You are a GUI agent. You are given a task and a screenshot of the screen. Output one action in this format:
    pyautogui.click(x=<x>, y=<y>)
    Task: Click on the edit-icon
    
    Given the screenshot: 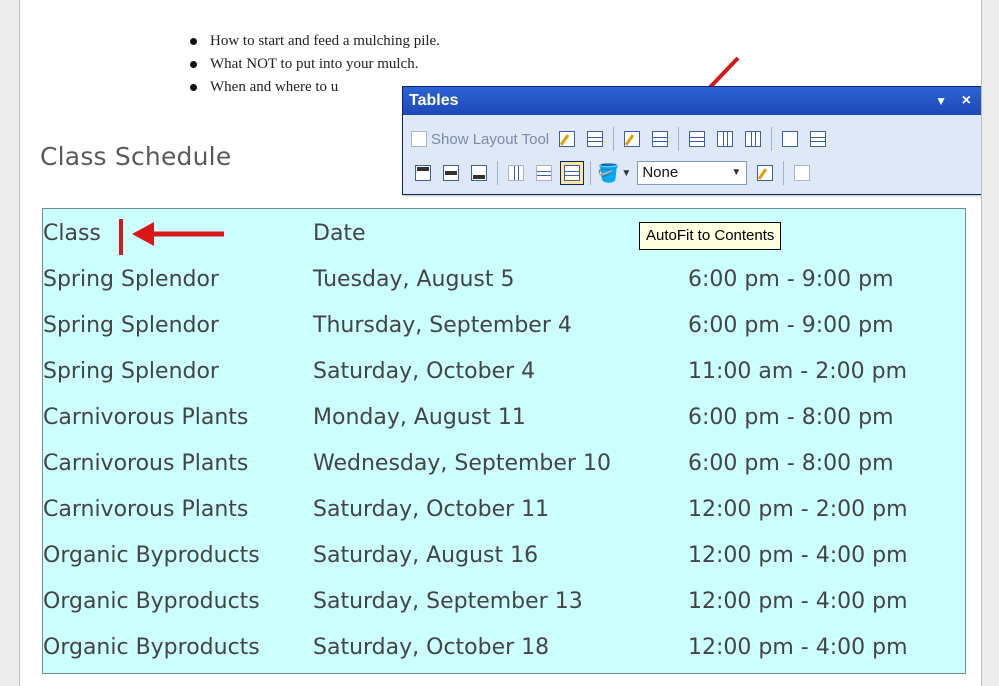 What is the action you would take?
    pyautogui.click(x=632, y=139)
    